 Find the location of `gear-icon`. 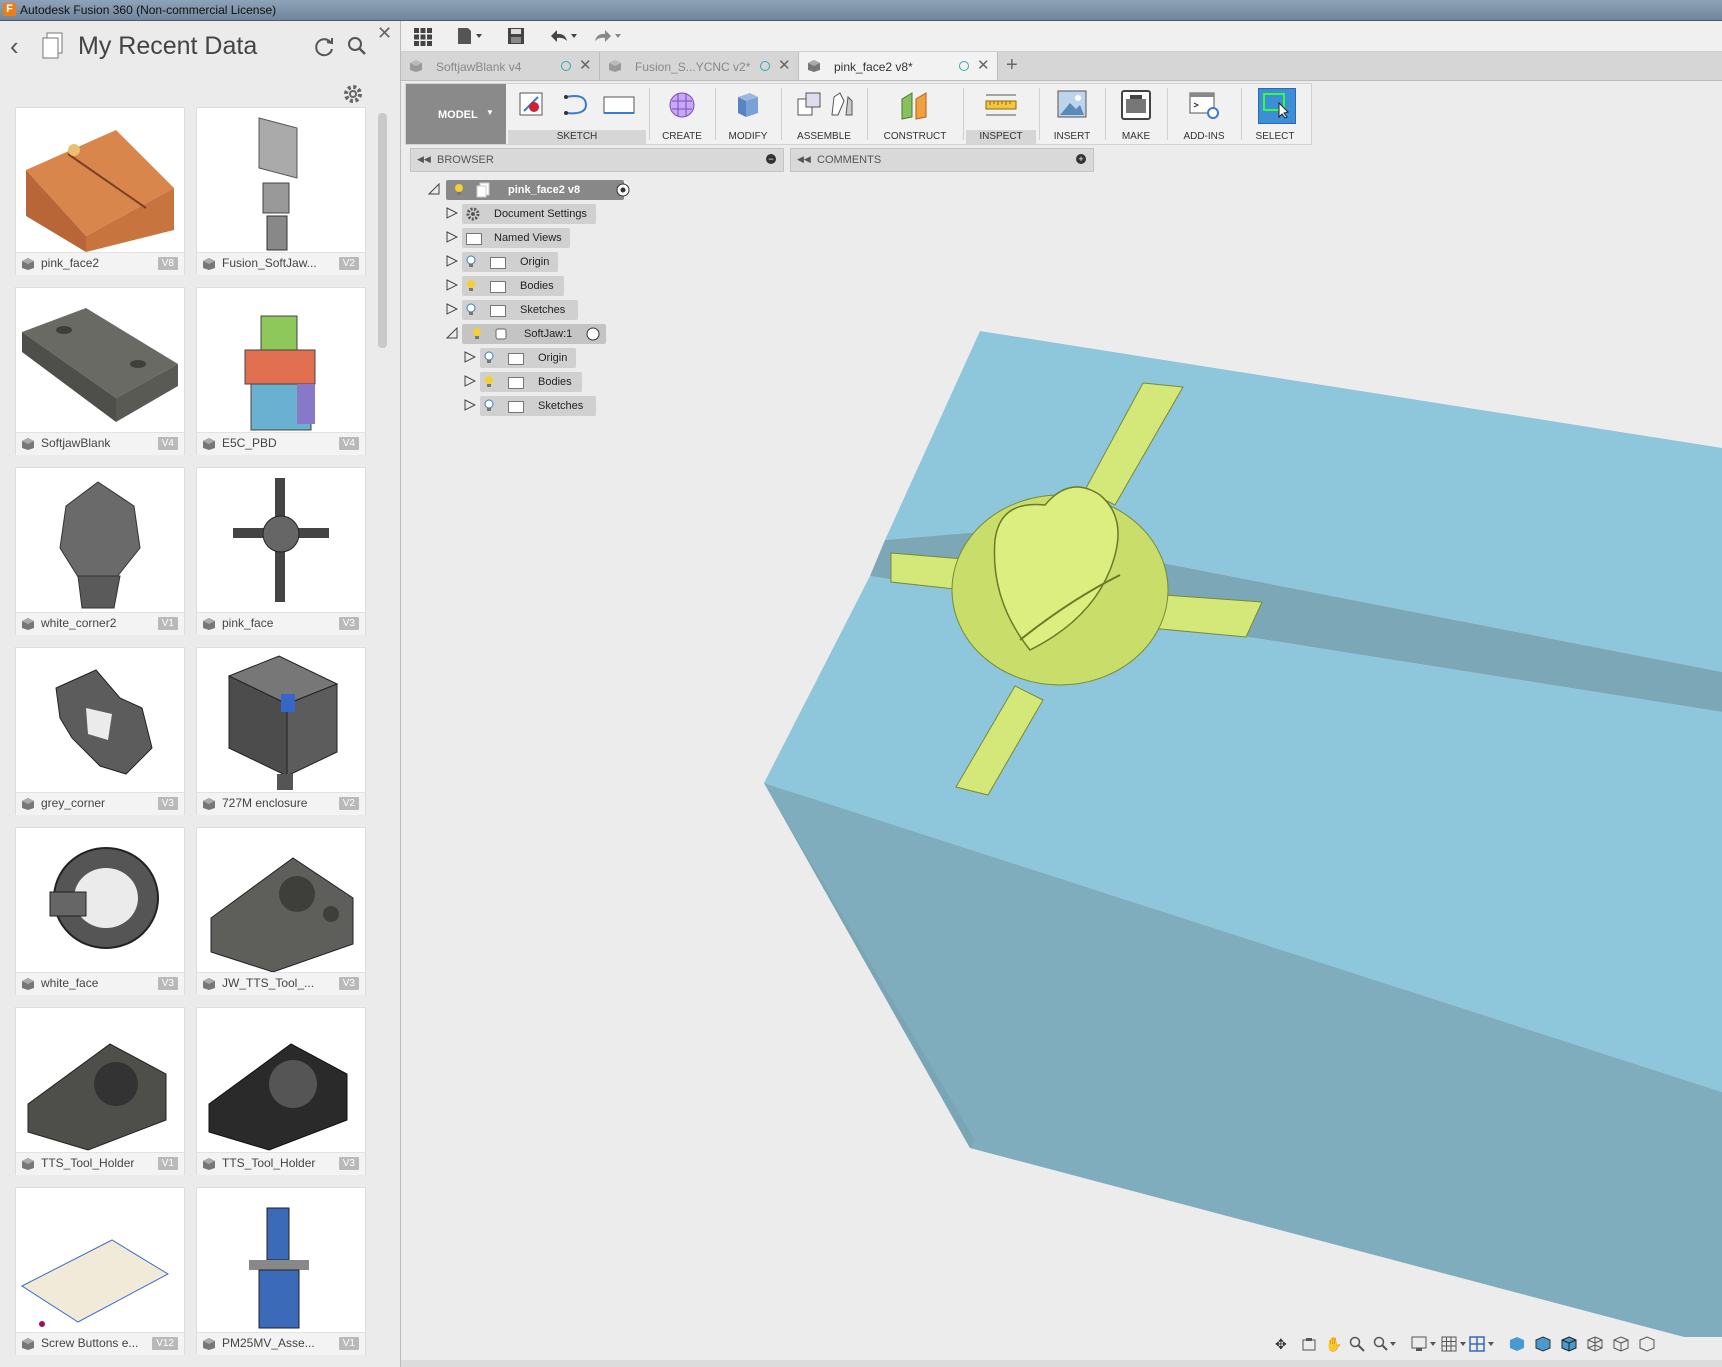

gear-icon is located at coordinates (353, 94).